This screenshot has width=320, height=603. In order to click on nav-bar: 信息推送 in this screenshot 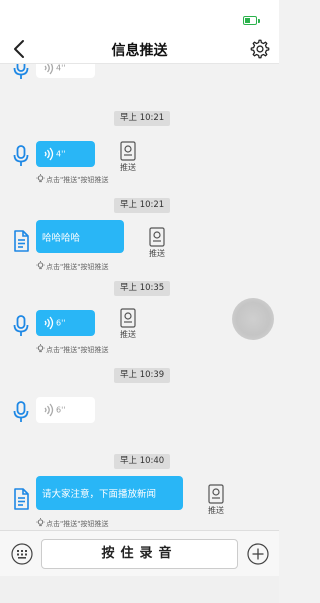, I will do `click(139, 49)`.